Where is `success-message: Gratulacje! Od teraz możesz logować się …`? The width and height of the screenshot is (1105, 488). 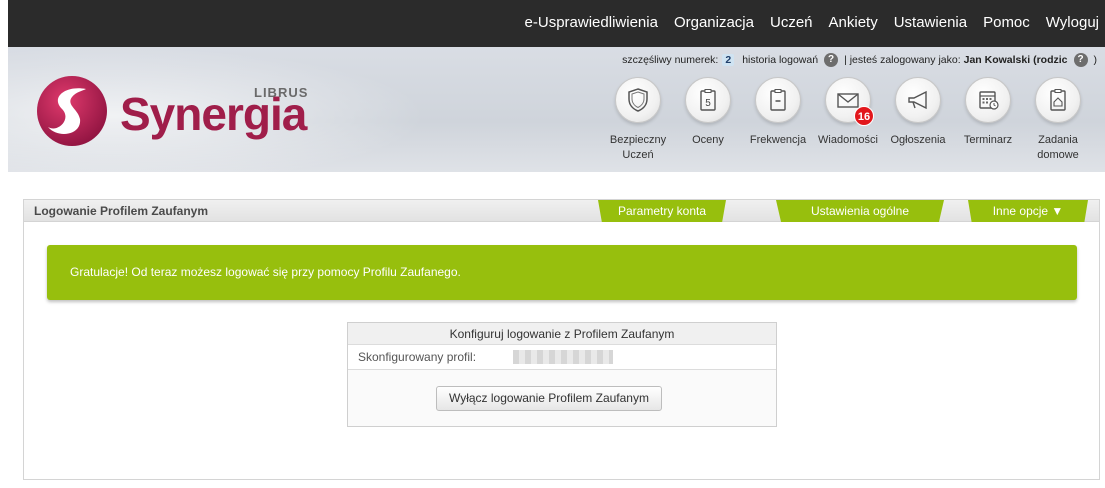
success-message: Gratulacje! Od teraz możesz logować się … is located at coordinates (562, 272).